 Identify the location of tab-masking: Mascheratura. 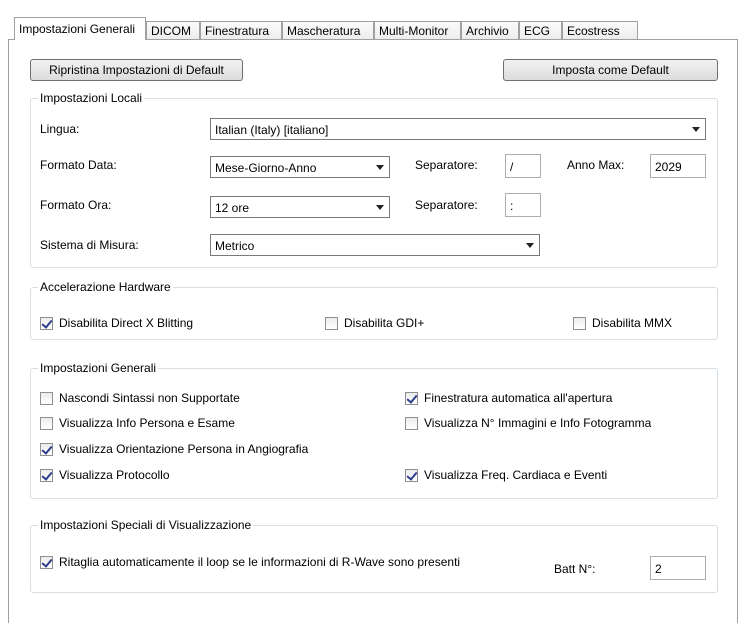
(328, 30).